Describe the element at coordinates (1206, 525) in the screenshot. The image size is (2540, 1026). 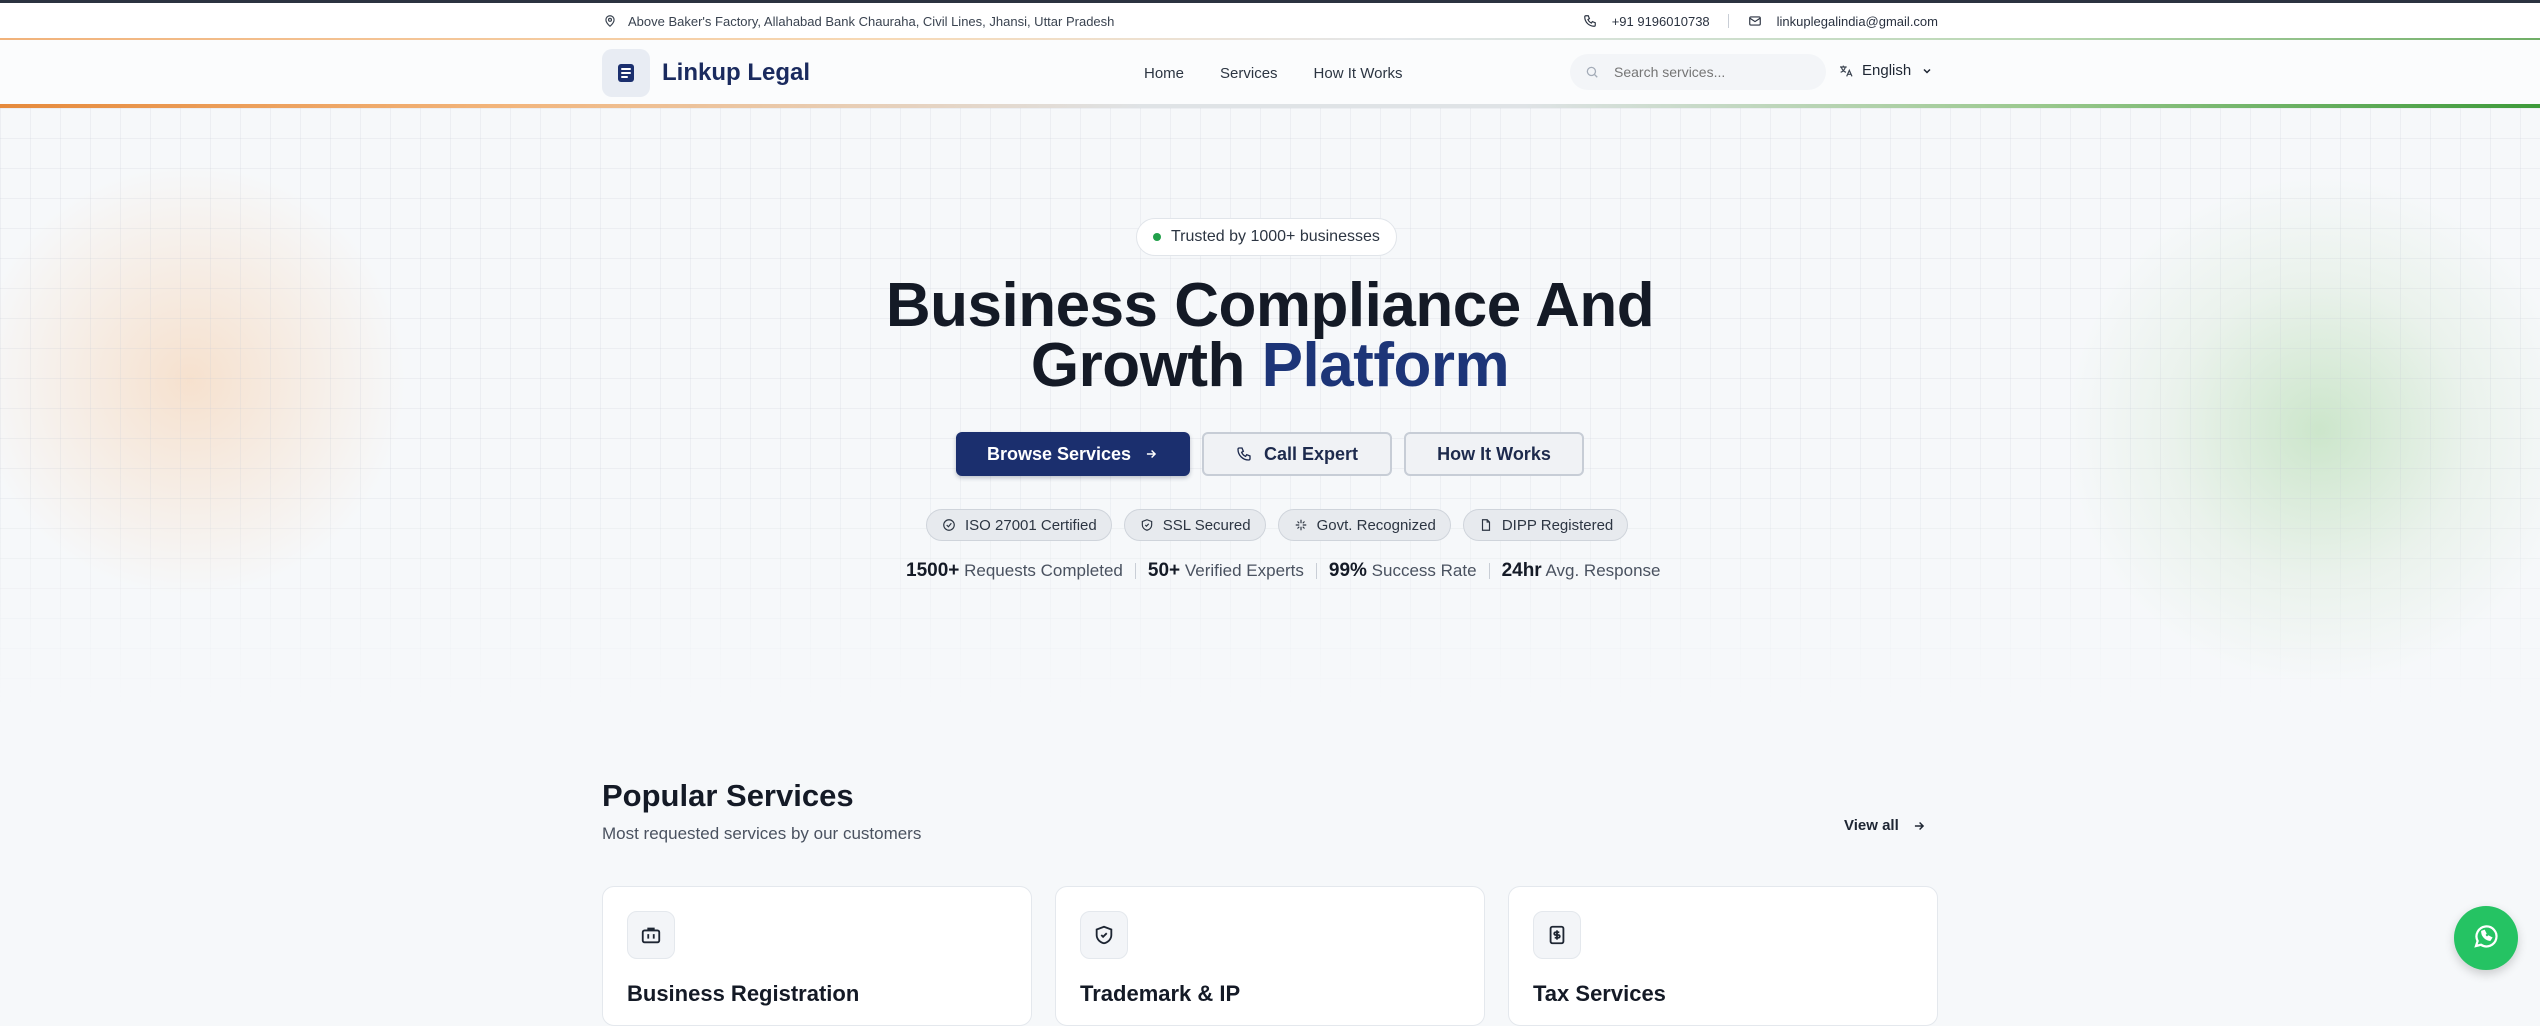
I see `chip-ssl-label: SSL Secured` at that location.